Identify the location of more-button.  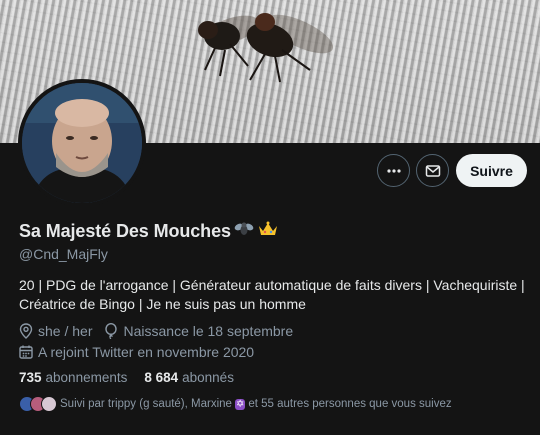
(393, 170).